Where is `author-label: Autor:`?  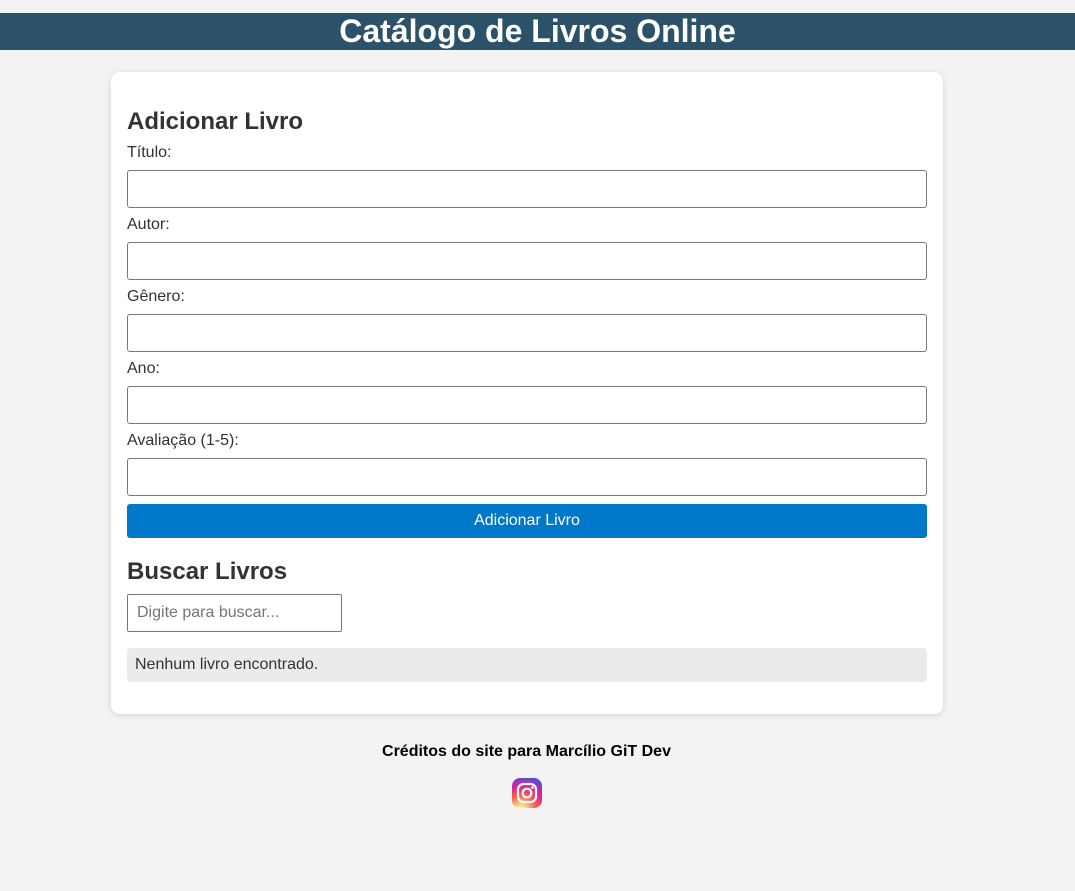 author-label: Autor: is located at coordinates (148, 224).